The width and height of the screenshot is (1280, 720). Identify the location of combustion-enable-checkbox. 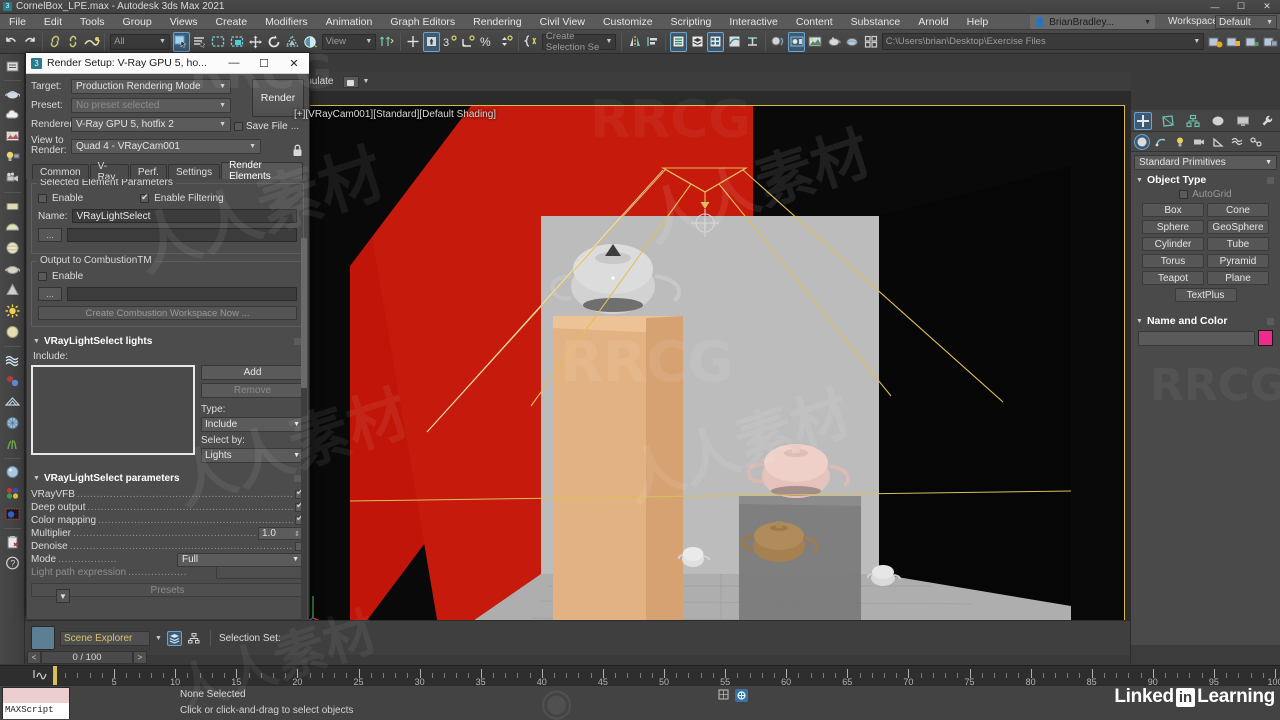
(42, 276).